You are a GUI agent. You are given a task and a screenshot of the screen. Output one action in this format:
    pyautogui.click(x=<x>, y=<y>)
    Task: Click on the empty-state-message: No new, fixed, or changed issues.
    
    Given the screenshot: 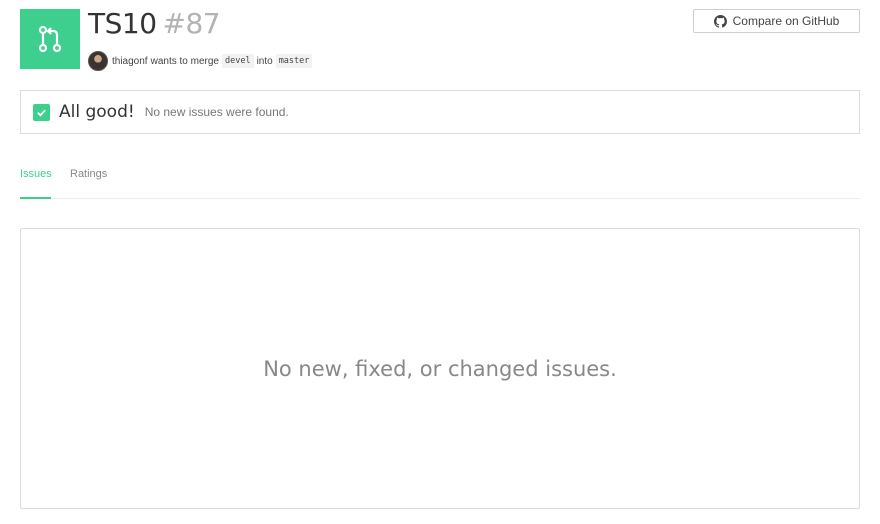 What is the action you would take?
    pyautogui.click(x=440, y=368)
    